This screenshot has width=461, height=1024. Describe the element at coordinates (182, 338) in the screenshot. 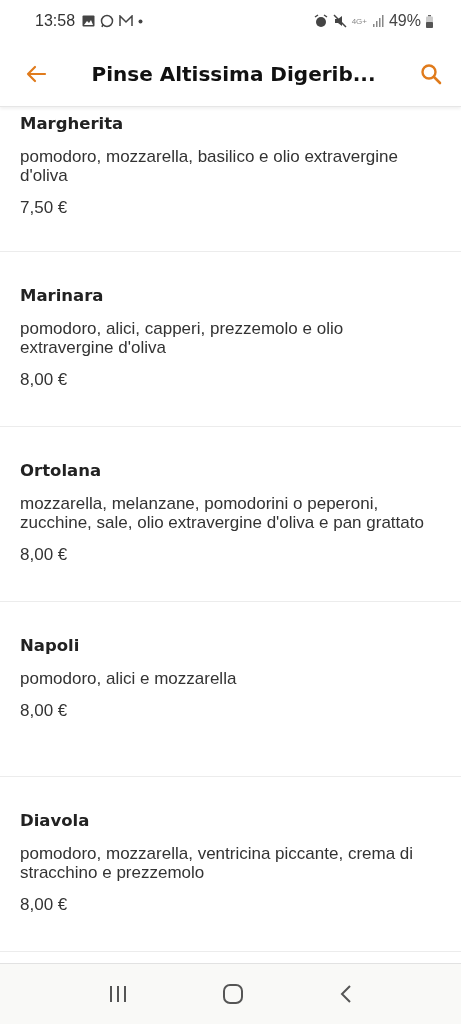

I see `dish-description: pomodoro, alici, capperi, prezzemolo e olio extravergine d'oliva` at that location.